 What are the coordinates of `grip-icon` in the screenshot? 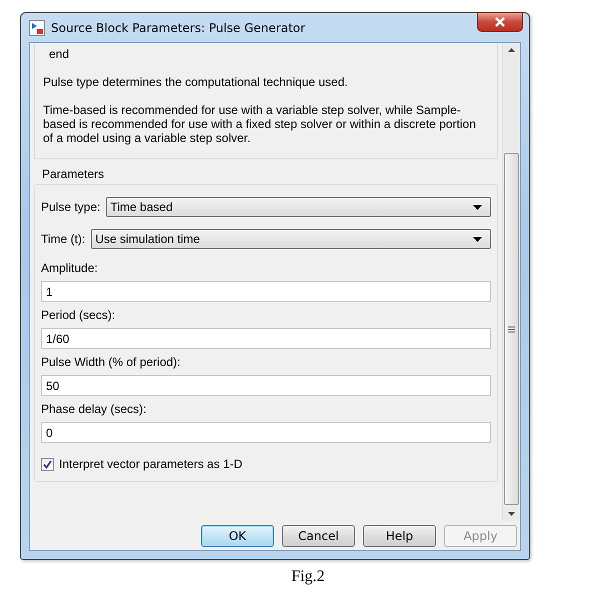 It's located at (511, 329).